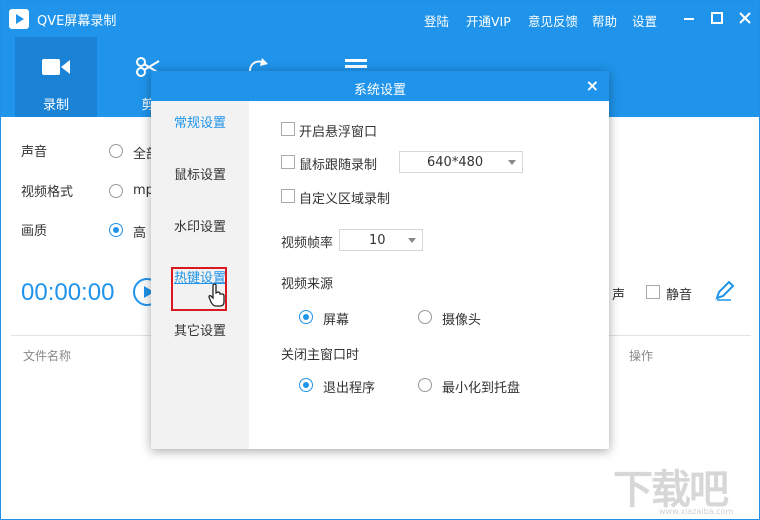 This screenshot has width=760, height=520. What do you see at coordinates (380, 19) in the screenshot?
I see `title-bar: QVE屏幕录制 登陆 开通VIP 意见反馈 帮助 设置` at bounding box center [380, 19].